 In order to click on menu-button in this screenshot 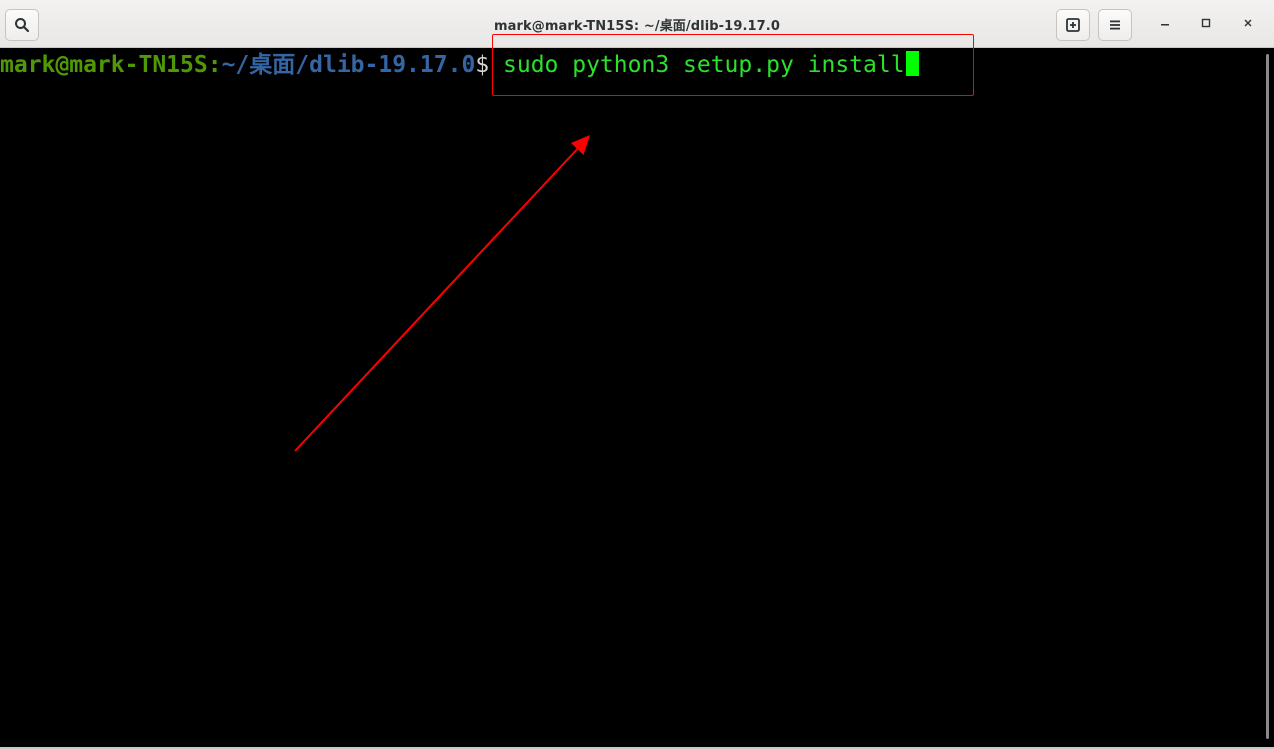, I will do `click(1115, 25)`.